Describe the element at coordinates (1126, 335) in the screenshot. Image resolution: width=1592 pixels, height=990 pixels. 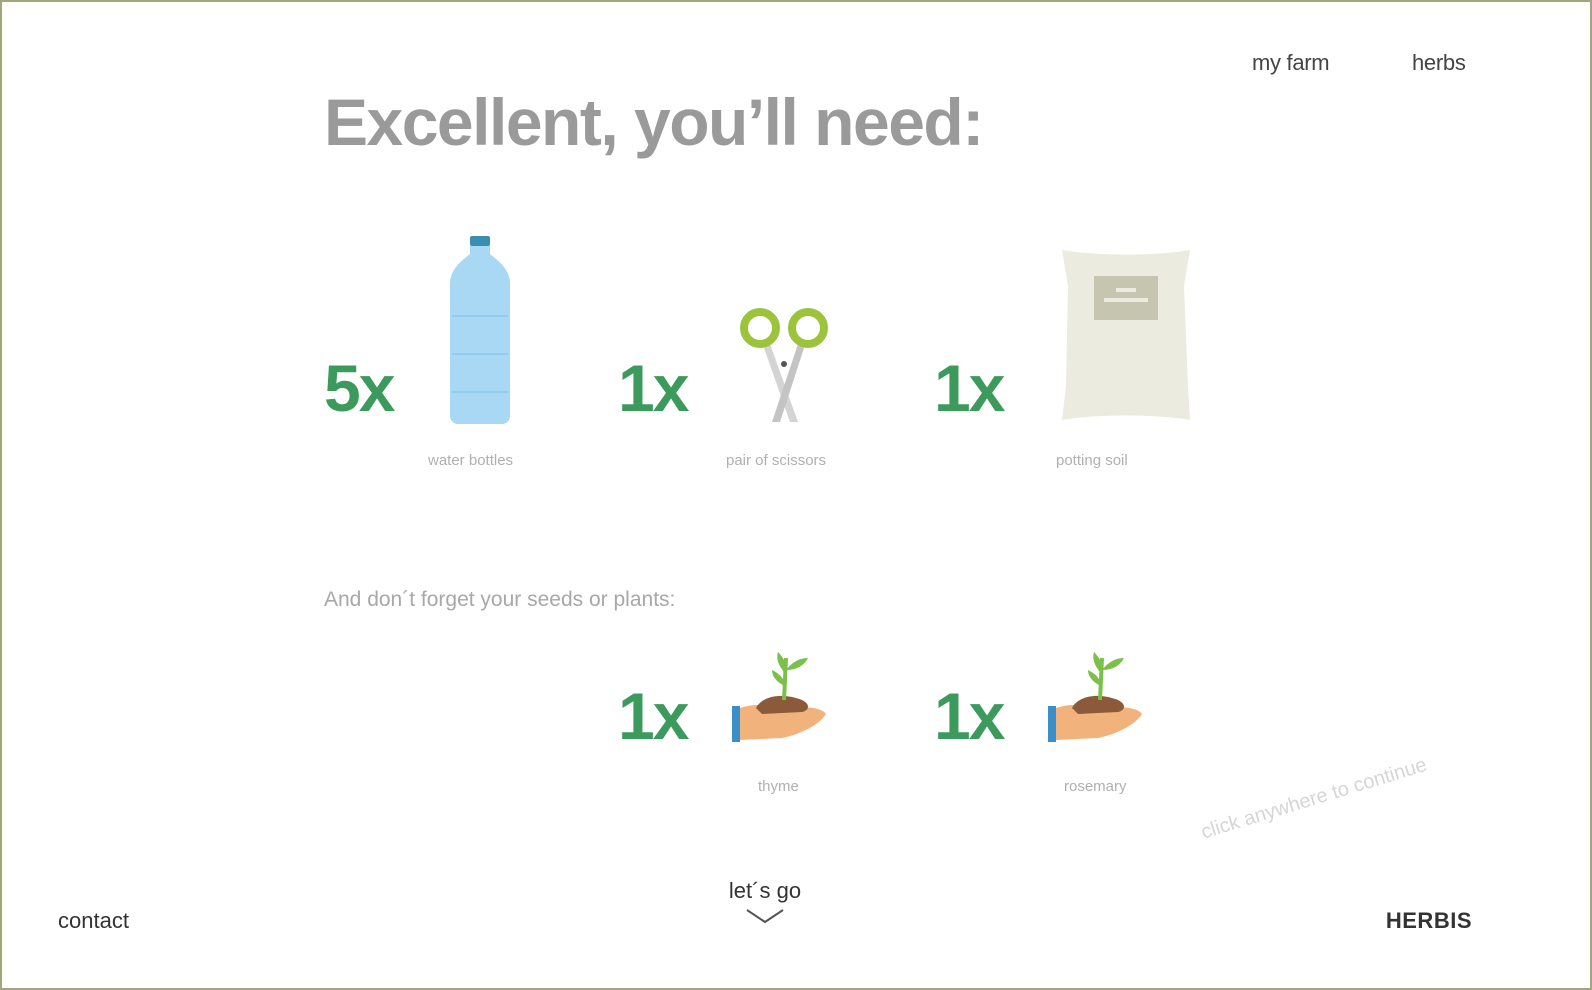
I see `soil-bag-icon` at that location.